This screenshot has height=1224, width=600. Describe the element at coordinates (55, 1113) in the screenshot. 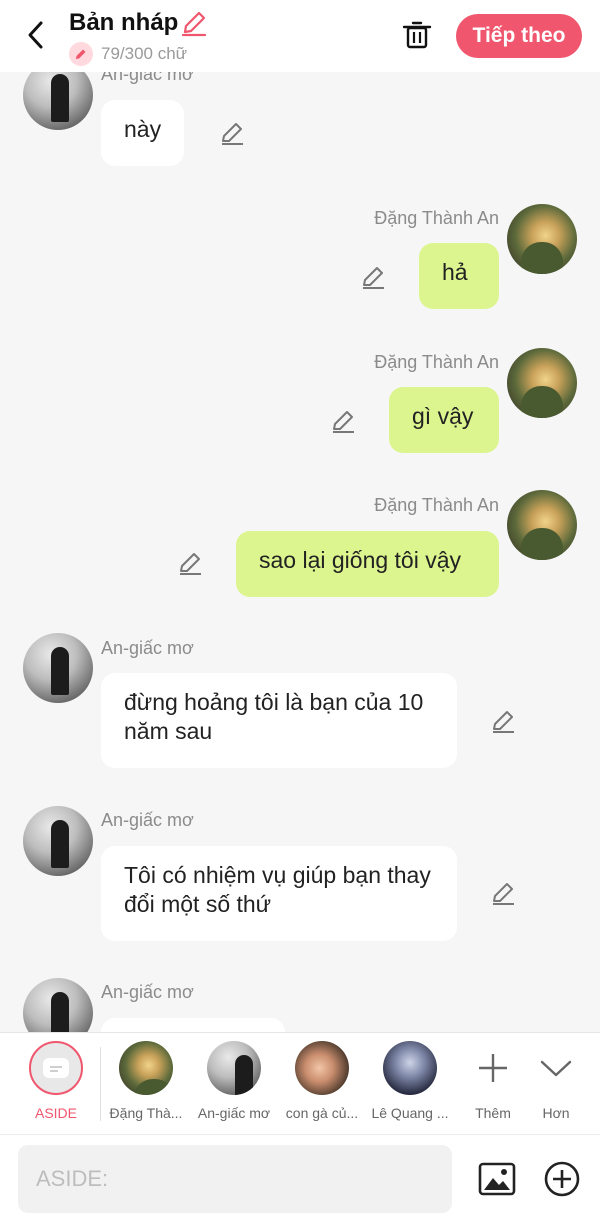

I see `character-label: ASIDE` at that location.